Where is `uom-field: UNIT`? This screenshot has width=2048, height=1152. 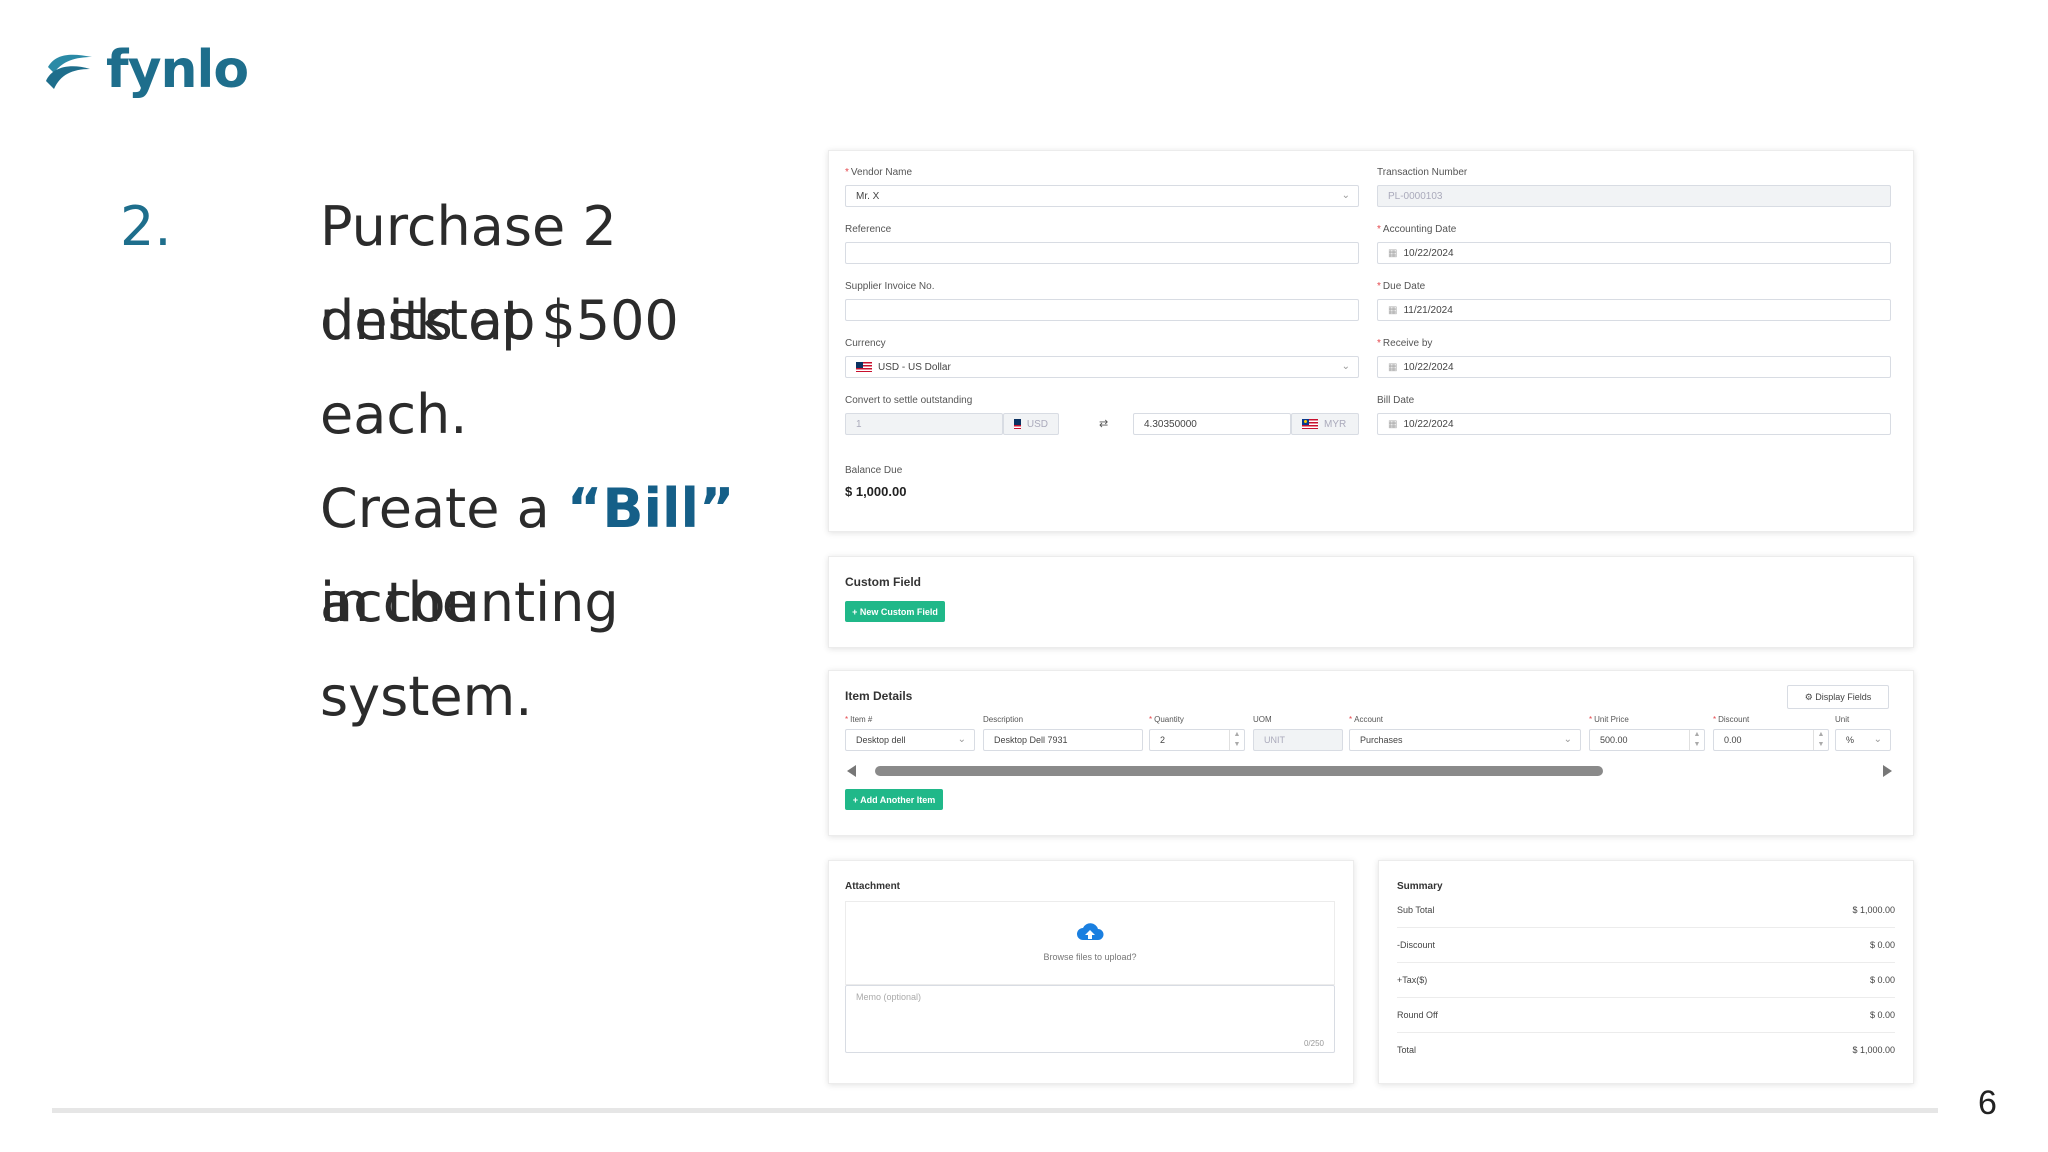 uom-field: UNIT is located at coordinates (1298, 740).